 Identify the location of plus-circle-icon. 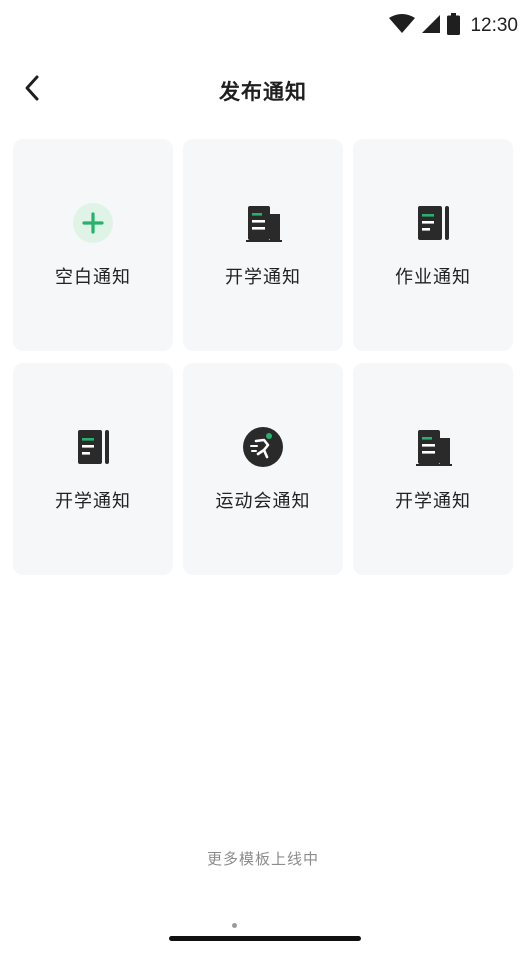
(93, 223).